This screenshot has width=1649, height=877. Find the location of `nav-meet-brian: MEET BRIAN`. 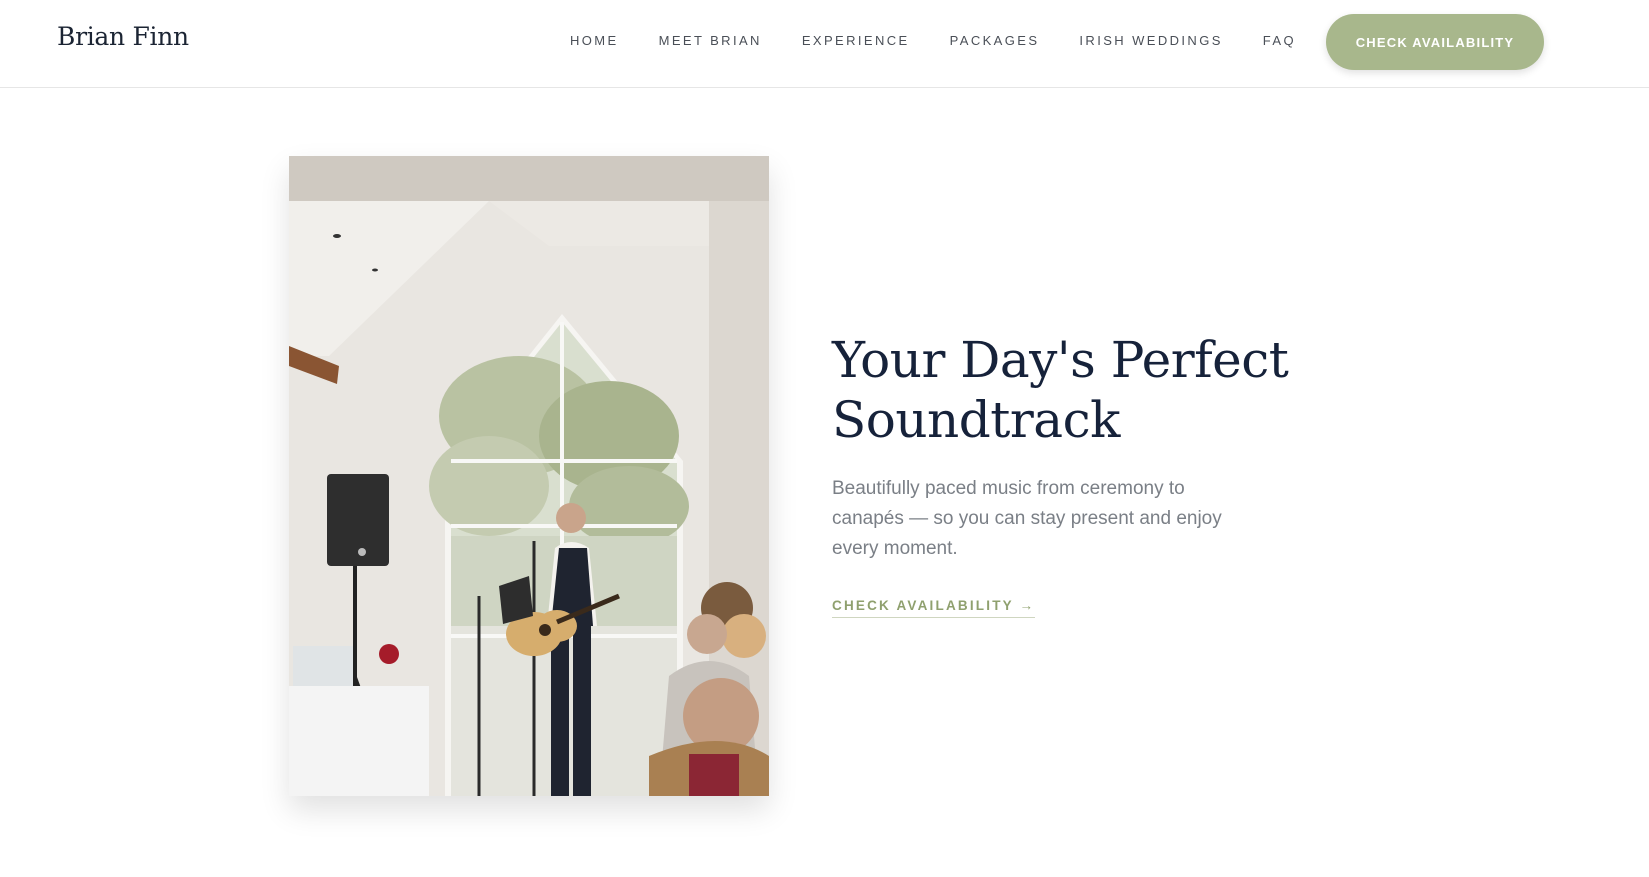

nav-meet-brian: MEET BRIAN is located at coordinates (710, 40).